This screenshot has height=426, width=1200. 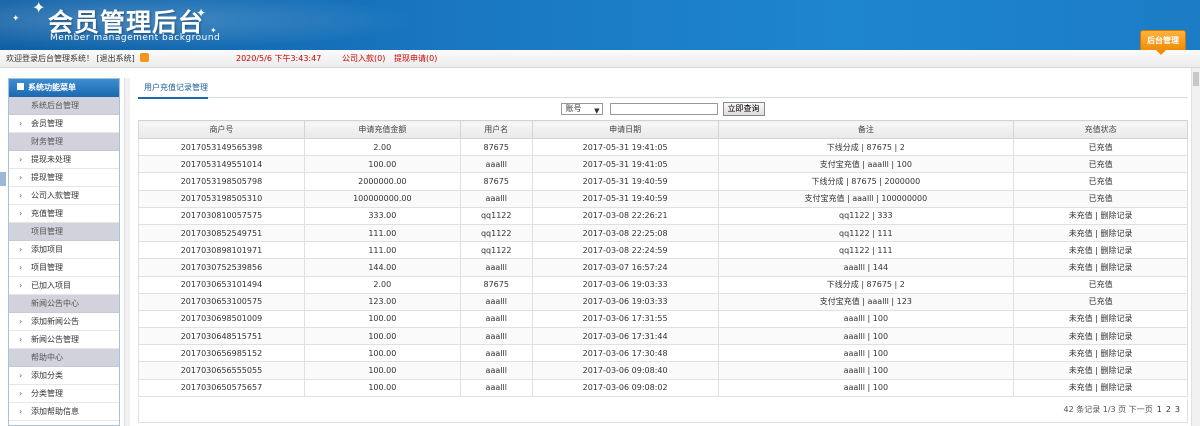 What do you see at coordinates (866, 164) in the screenshot?
I see `table-cell: 支付宝充值 | aaalll | 100` at bounding box center [866, 164].